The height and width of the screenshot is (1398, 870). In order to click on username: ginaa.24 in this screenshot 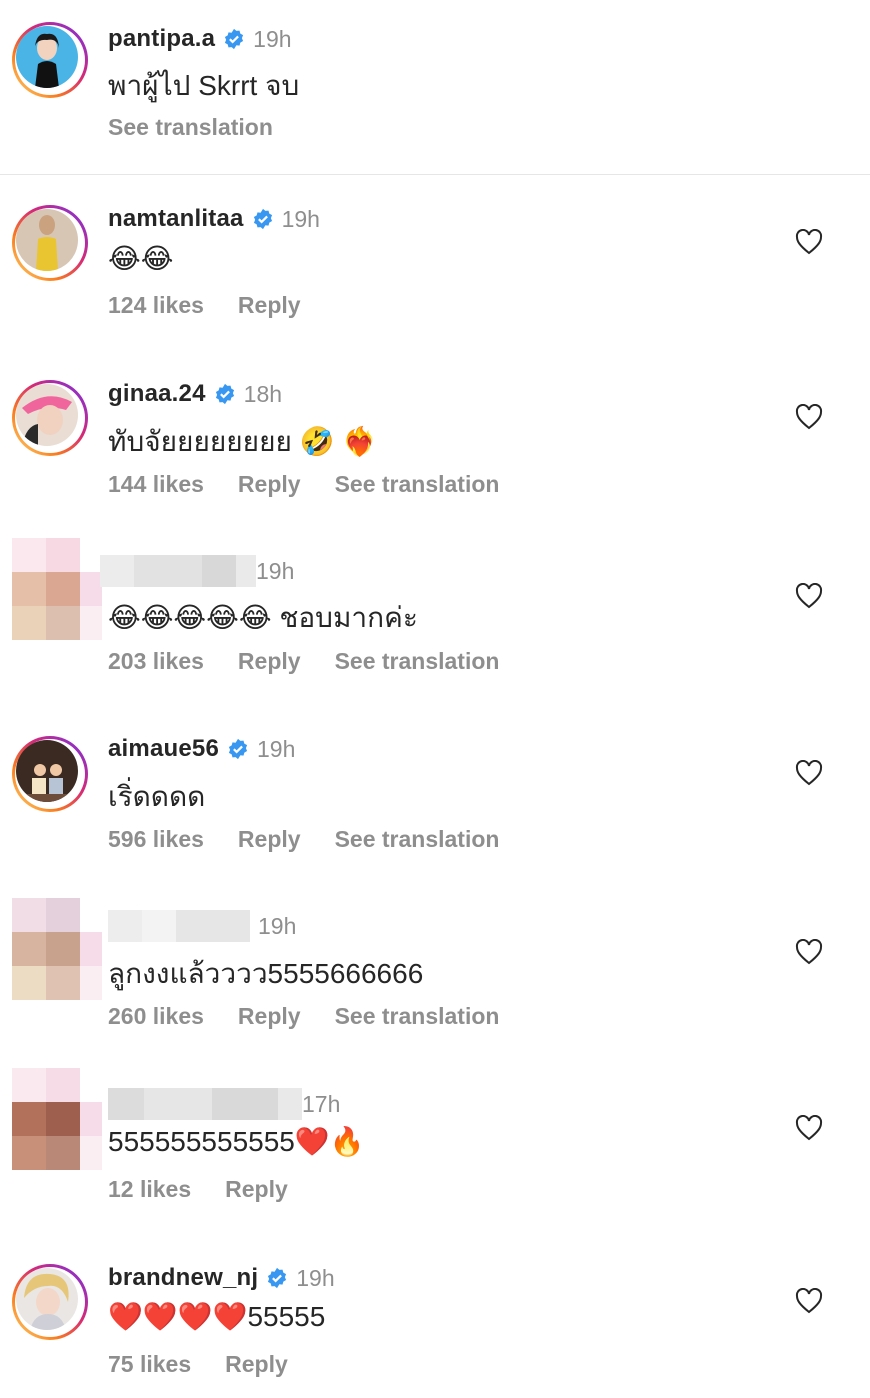, I will do `click(157, 394)`.